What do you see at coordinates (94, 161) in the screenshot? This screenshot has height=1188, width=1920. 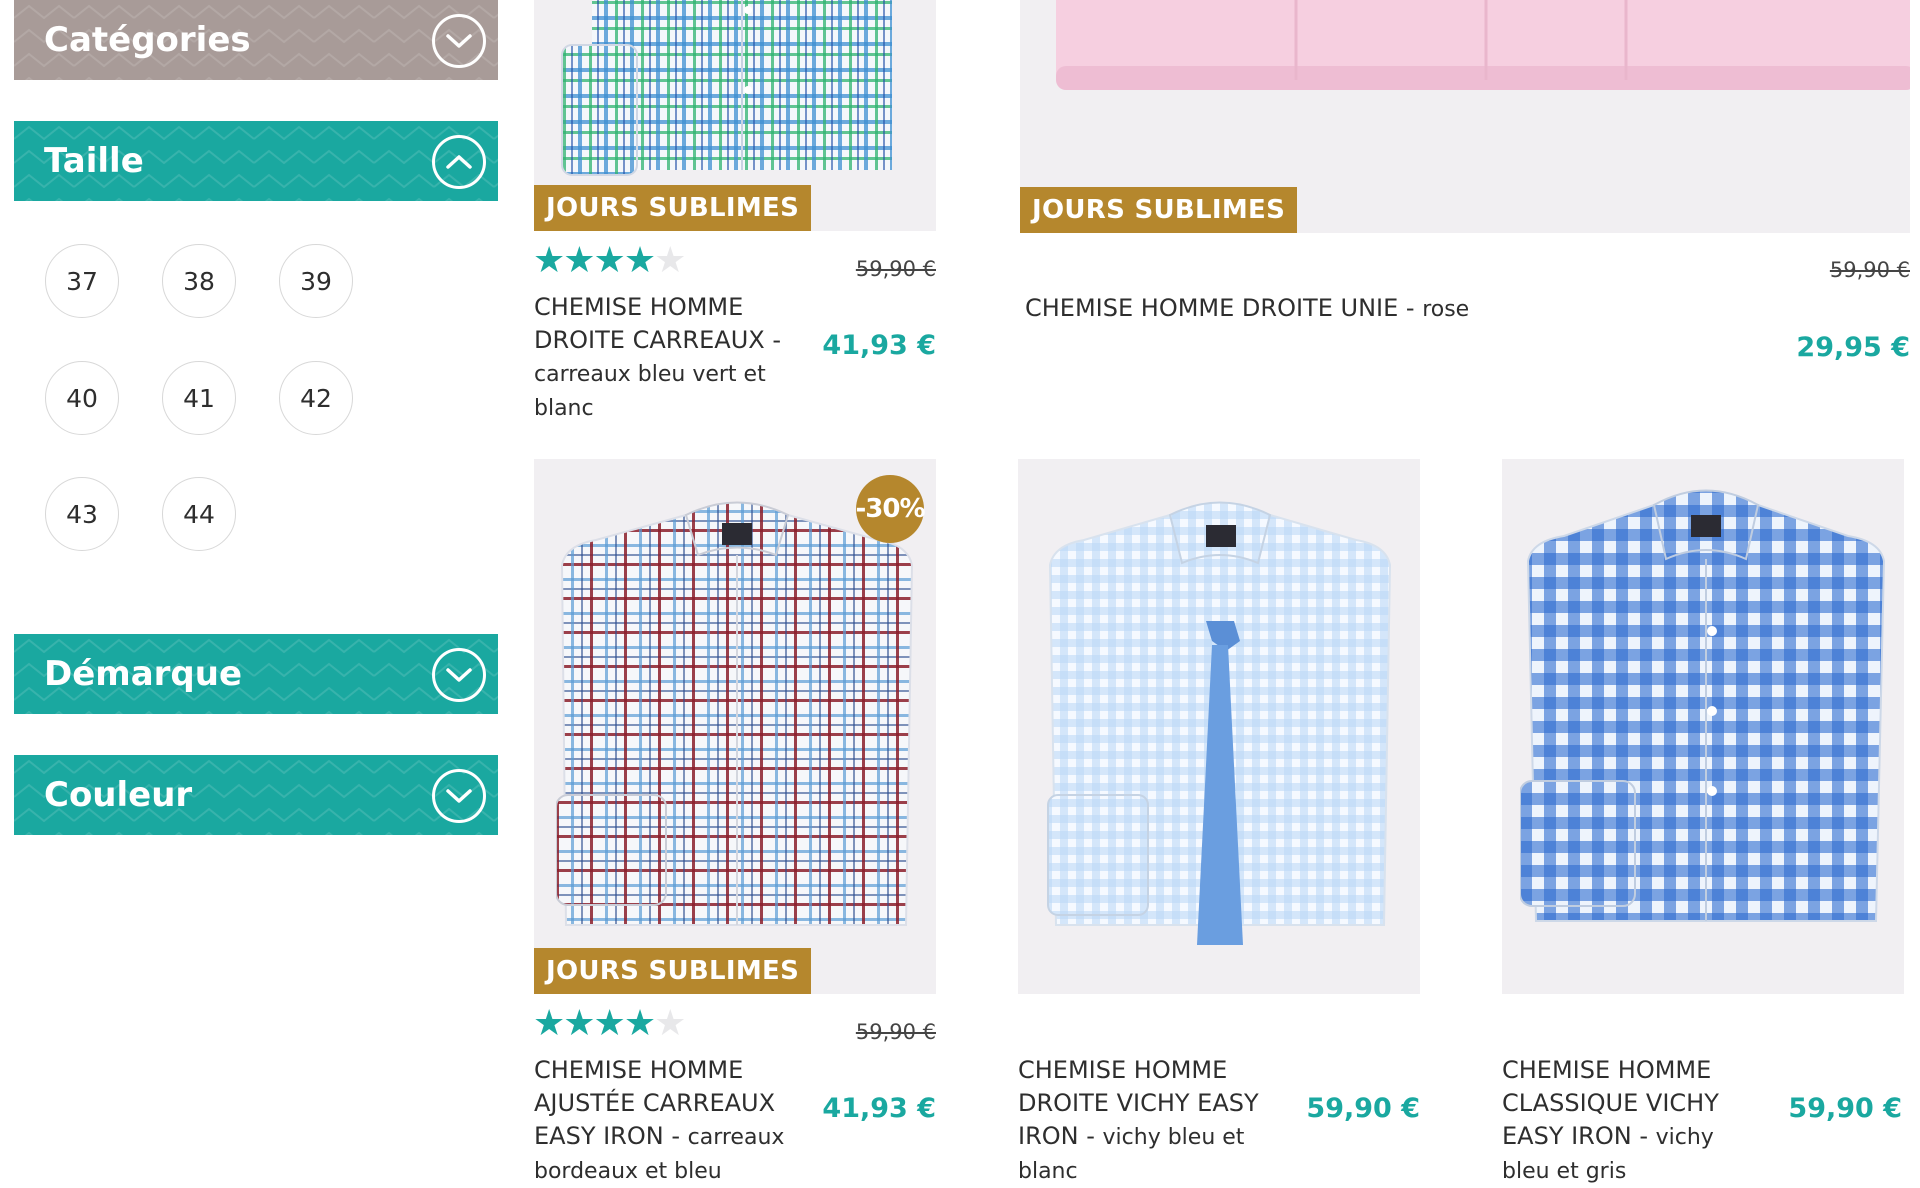 I see `filter-taille-label: Taille` at bounding box center [94, 161].